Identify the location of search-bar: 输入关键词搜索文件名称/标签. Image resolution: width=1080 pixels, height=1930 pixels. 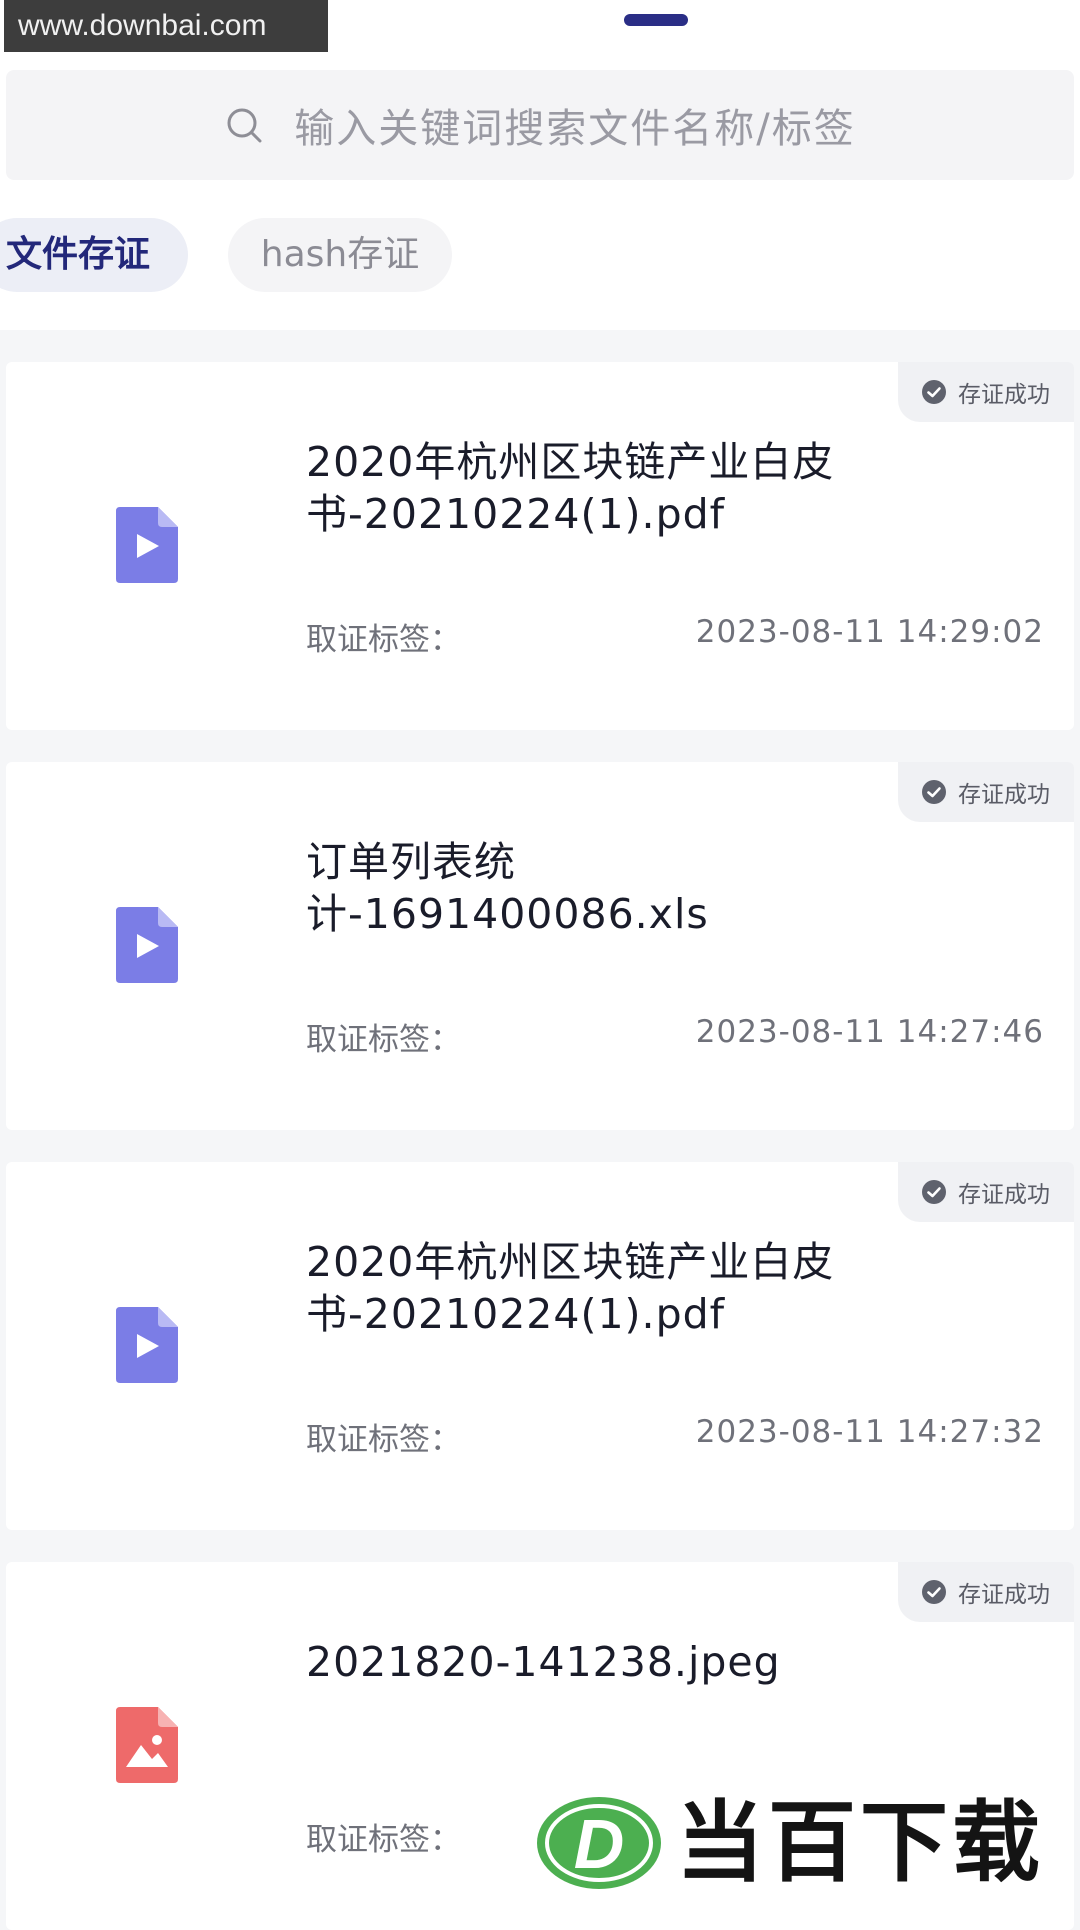
(540, 125).